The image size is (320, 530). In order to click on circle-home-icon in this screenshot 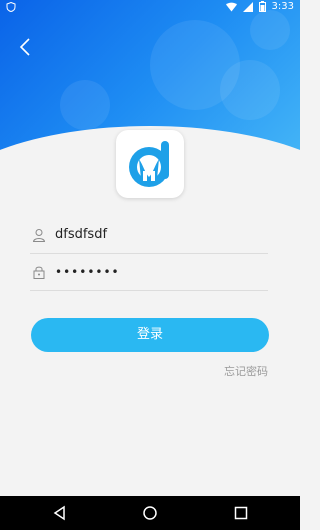, I will do `click(150, 513)`.